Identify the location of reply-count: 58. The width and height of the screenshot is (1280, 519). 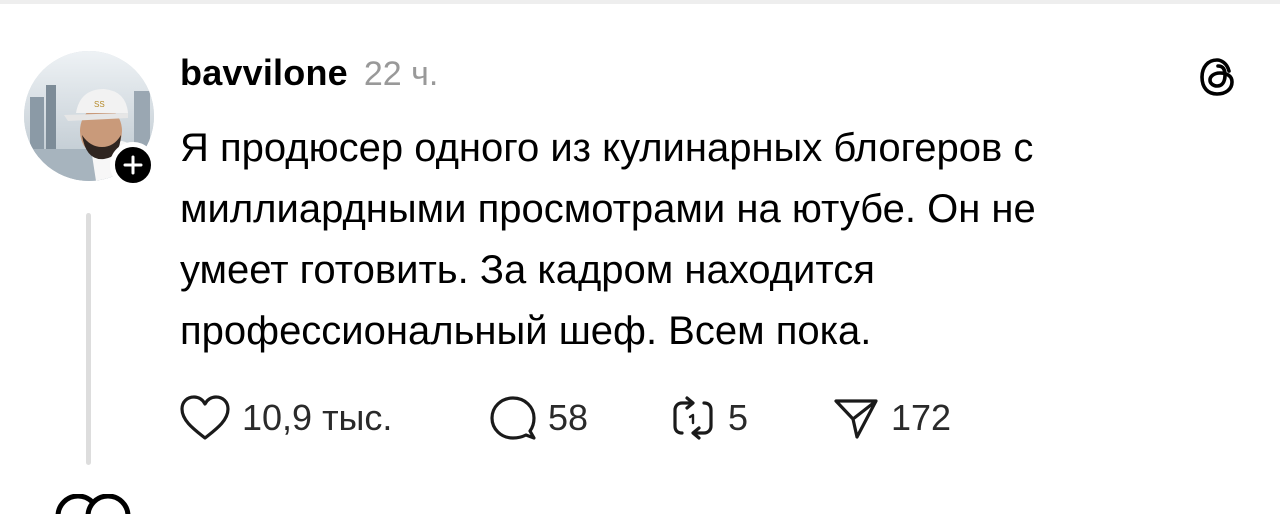
(568, 417).